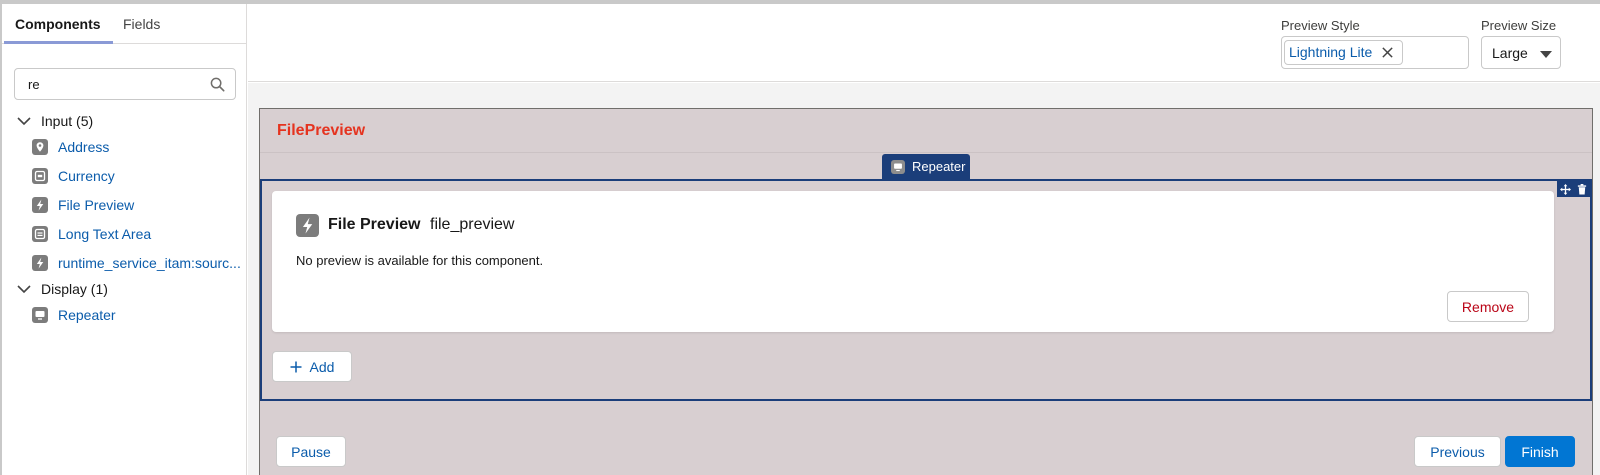  Describe the element at coordinates (67, 121) in the screenshot. I see `group-input-label: Input (5)` at that location.